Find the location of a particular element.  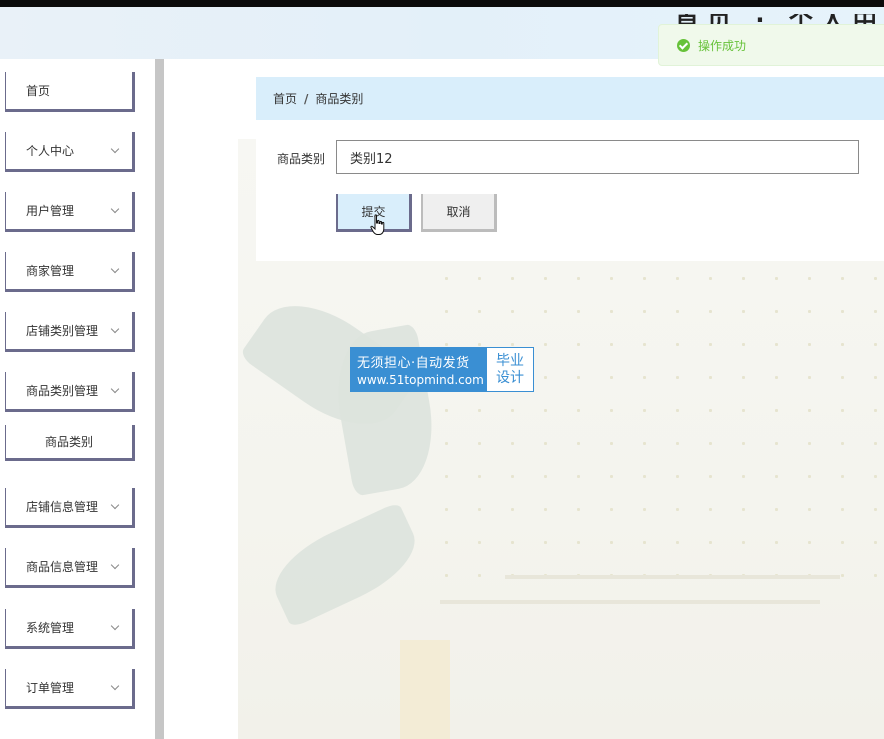

sidebar-item-label: 商品类别管理 is located at coordinates (62, 391).